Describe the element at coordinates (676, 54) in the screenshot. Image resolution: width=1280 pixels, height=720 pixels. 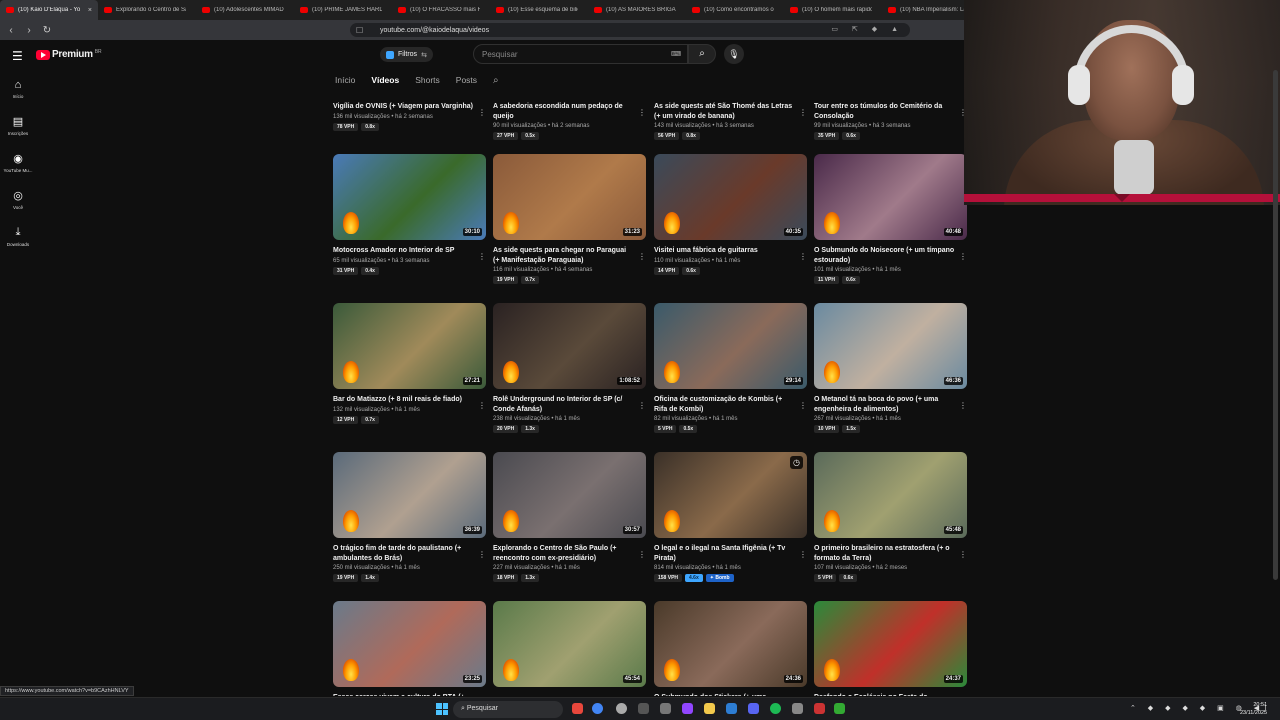
I see `keyboard-icon: ⌨` at that location.